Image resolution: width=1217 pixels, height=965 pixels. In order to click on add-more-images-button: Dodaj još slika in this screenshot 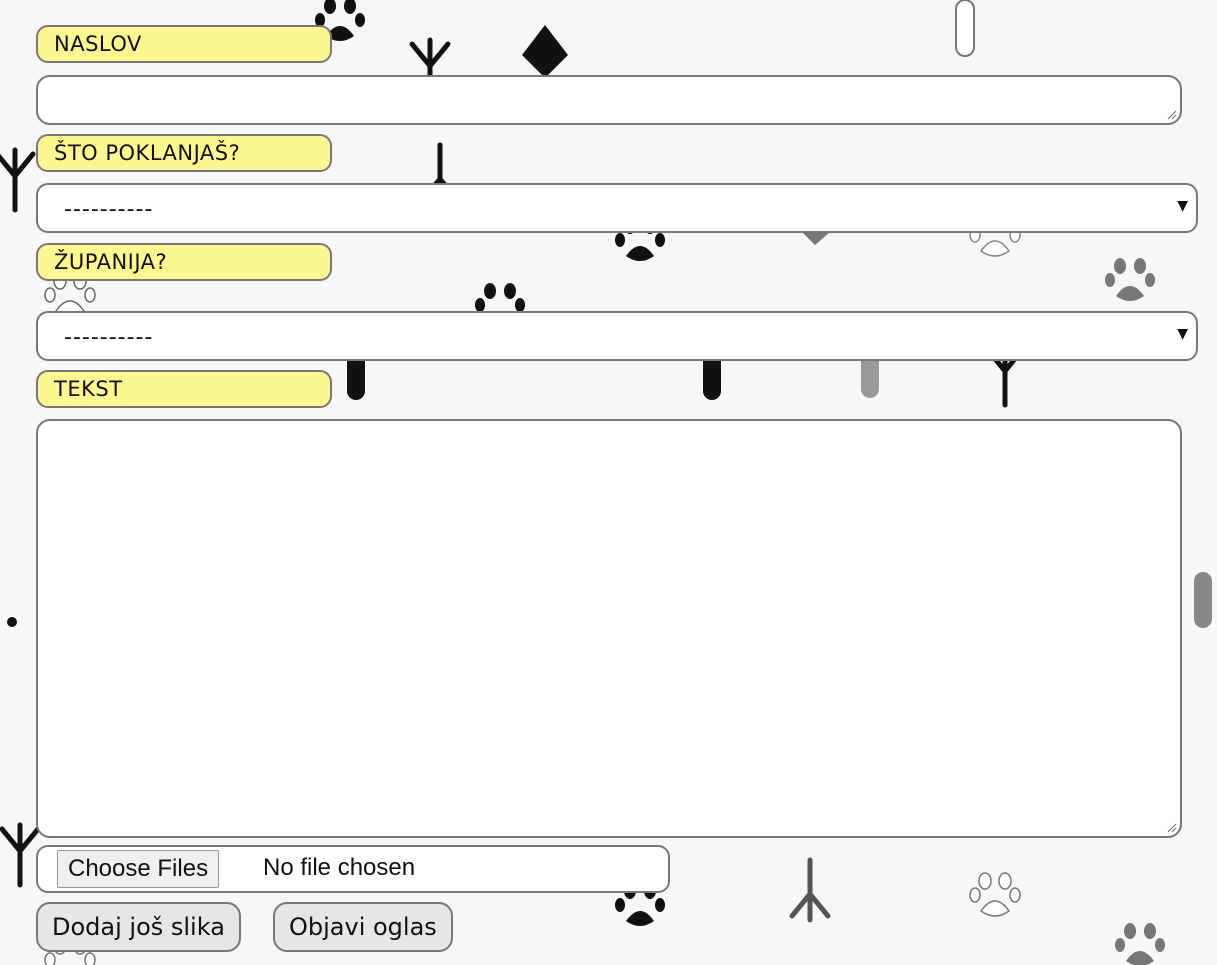, I will do `click(138, 927)`.